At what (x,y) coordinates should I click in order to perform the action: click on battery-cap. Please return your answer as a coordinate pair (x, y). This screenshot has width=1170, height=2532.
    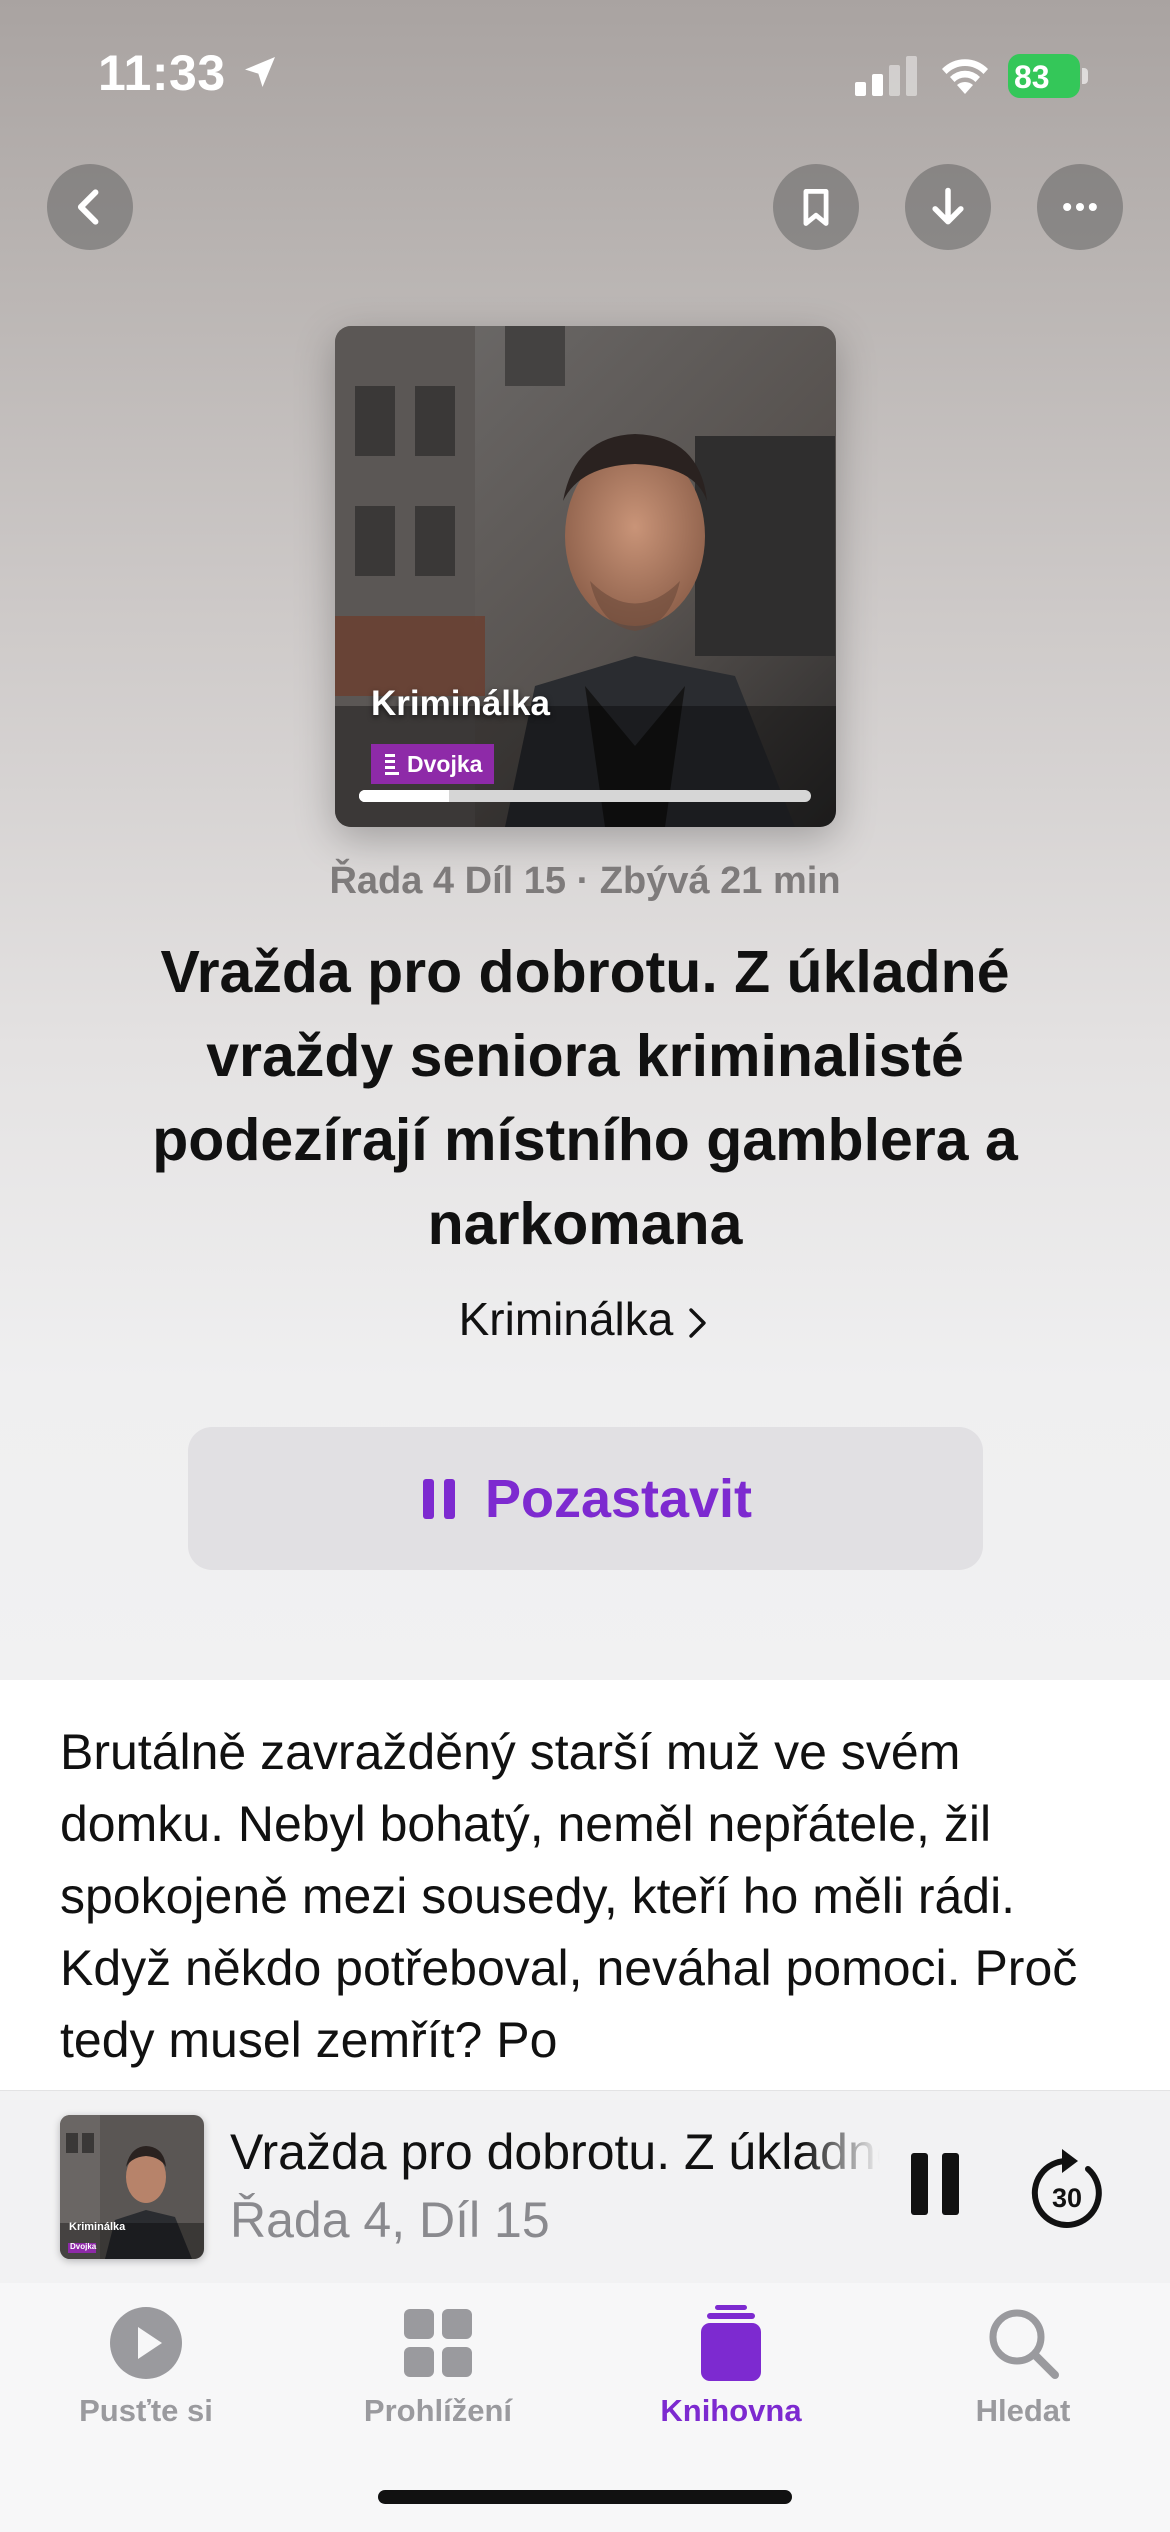
    Looking at the image, I should click on (1085, 76).